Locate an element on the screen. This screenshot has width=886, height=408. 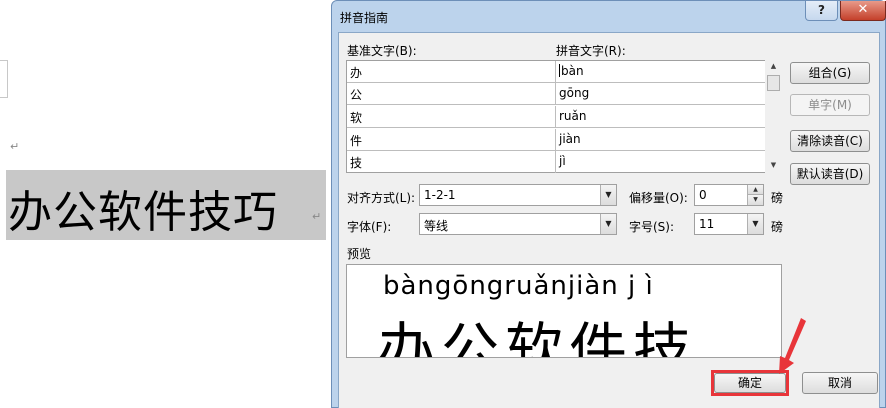
ruby-text-cell: ruǎn is located at coordinates (660, 117).